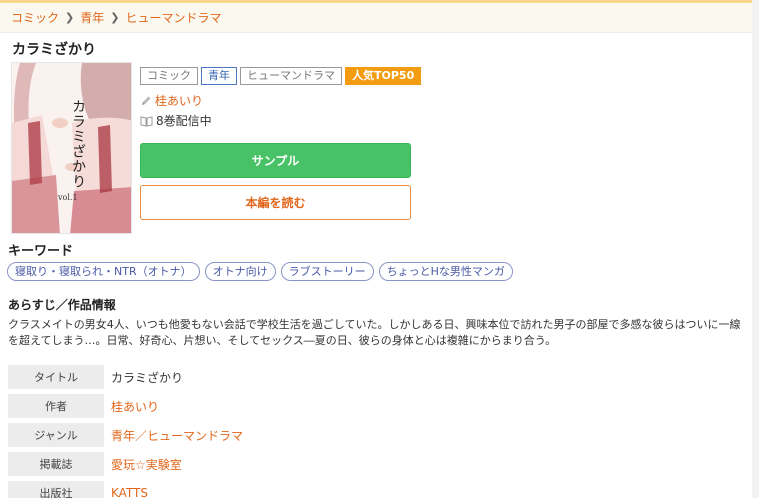  I want to click on info-label: 出版社, so click(56, 489).